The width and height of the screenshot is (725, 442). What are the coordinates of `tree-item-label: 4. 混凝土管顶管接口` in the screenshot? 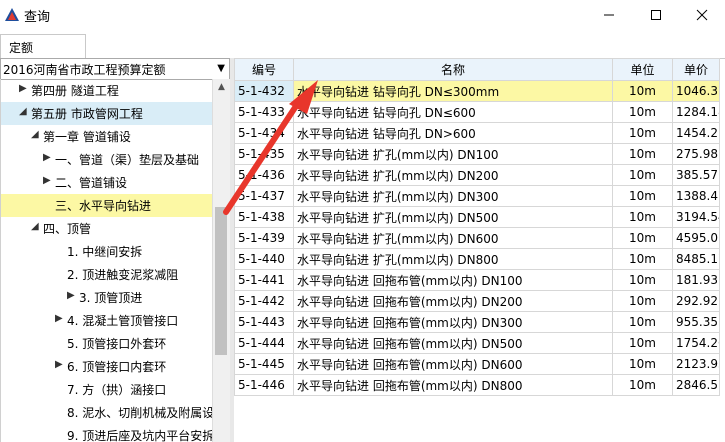 It's located at (123, 321).